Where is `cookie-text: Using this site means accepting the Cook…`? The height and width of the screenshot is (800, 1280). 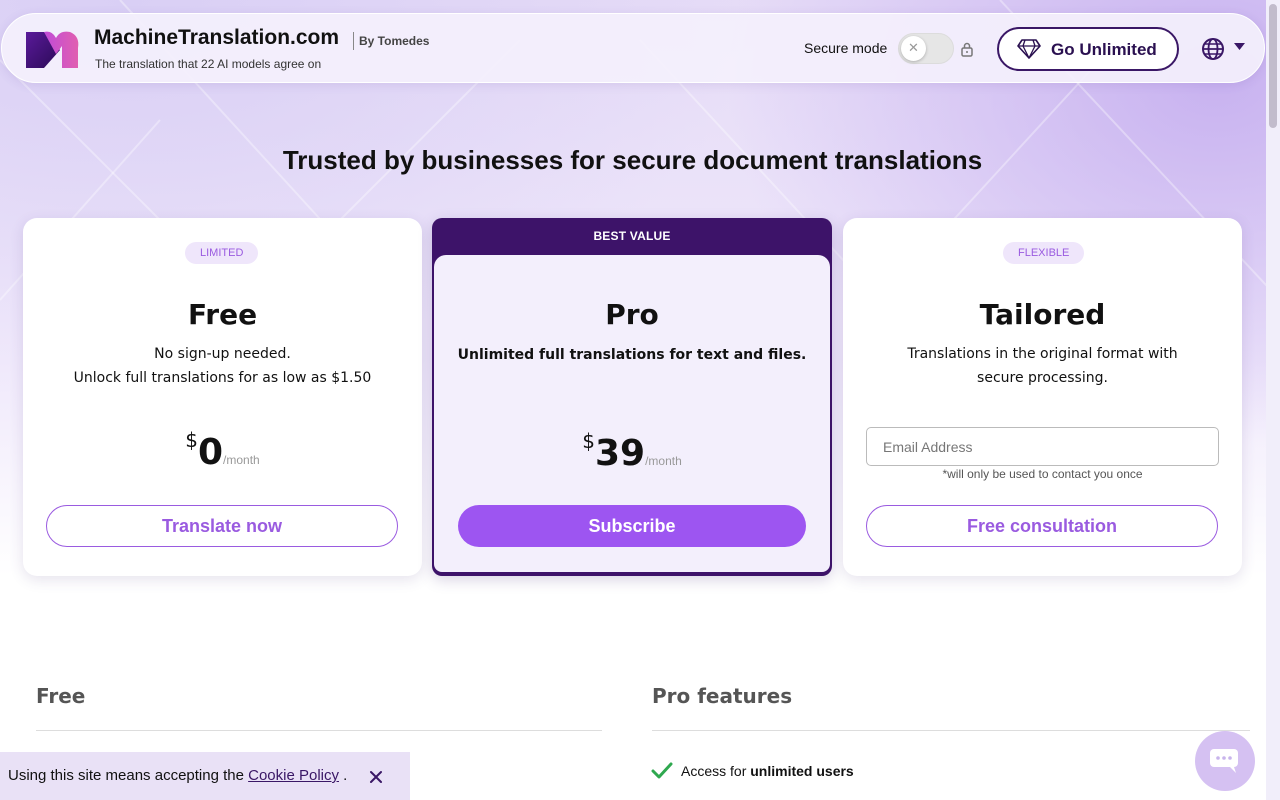 cookie-text: Using this site means accepting the Cook… is located at coordinates (177, 775).